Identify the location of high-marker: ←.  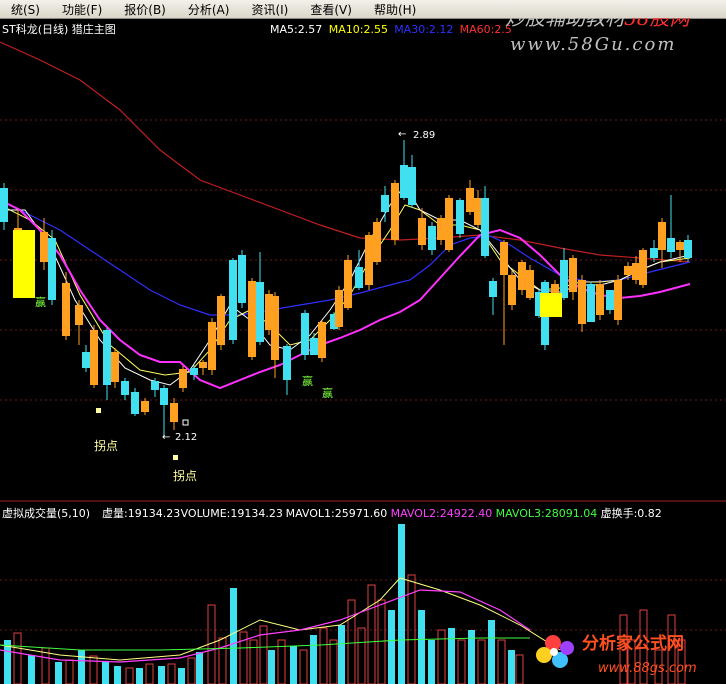
(402, 134).